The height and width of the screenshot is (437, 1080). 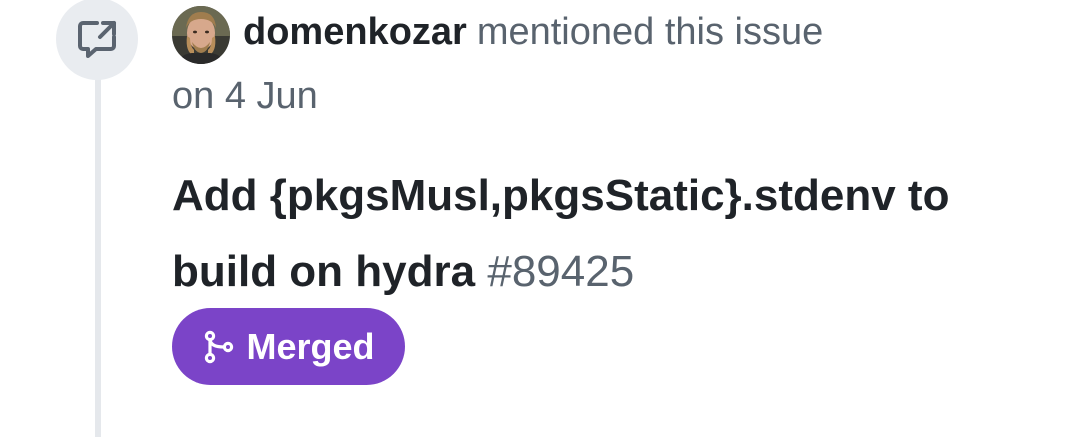 I want to click on status-badge-label: Merged, so click(x=310, y=346).